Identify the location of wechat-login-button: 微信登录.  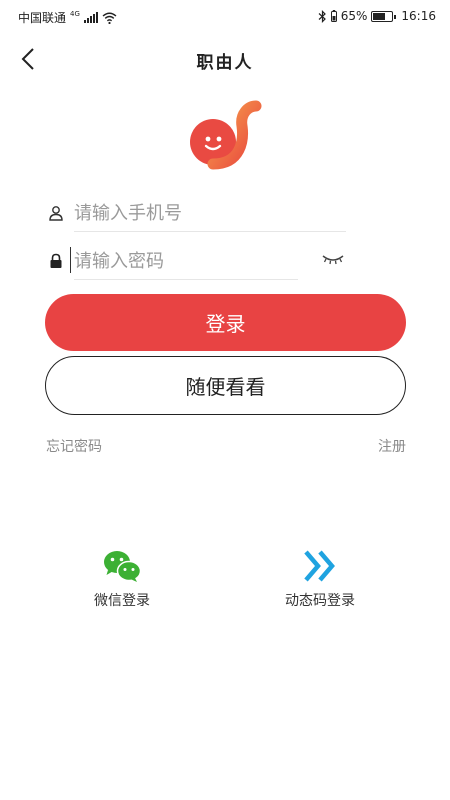
(122, 578).